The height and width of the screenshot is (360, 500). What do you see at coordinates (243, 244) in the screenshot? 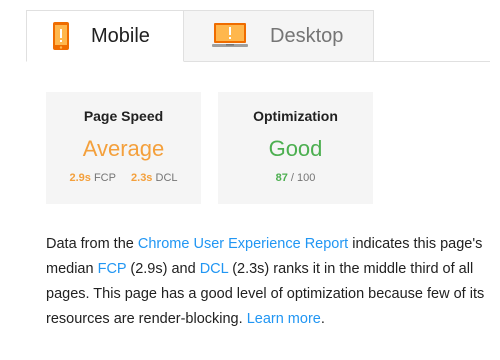
I see `chrome-ux-report-link: Chrome User Experience Report` at bounding box center [243, 244].